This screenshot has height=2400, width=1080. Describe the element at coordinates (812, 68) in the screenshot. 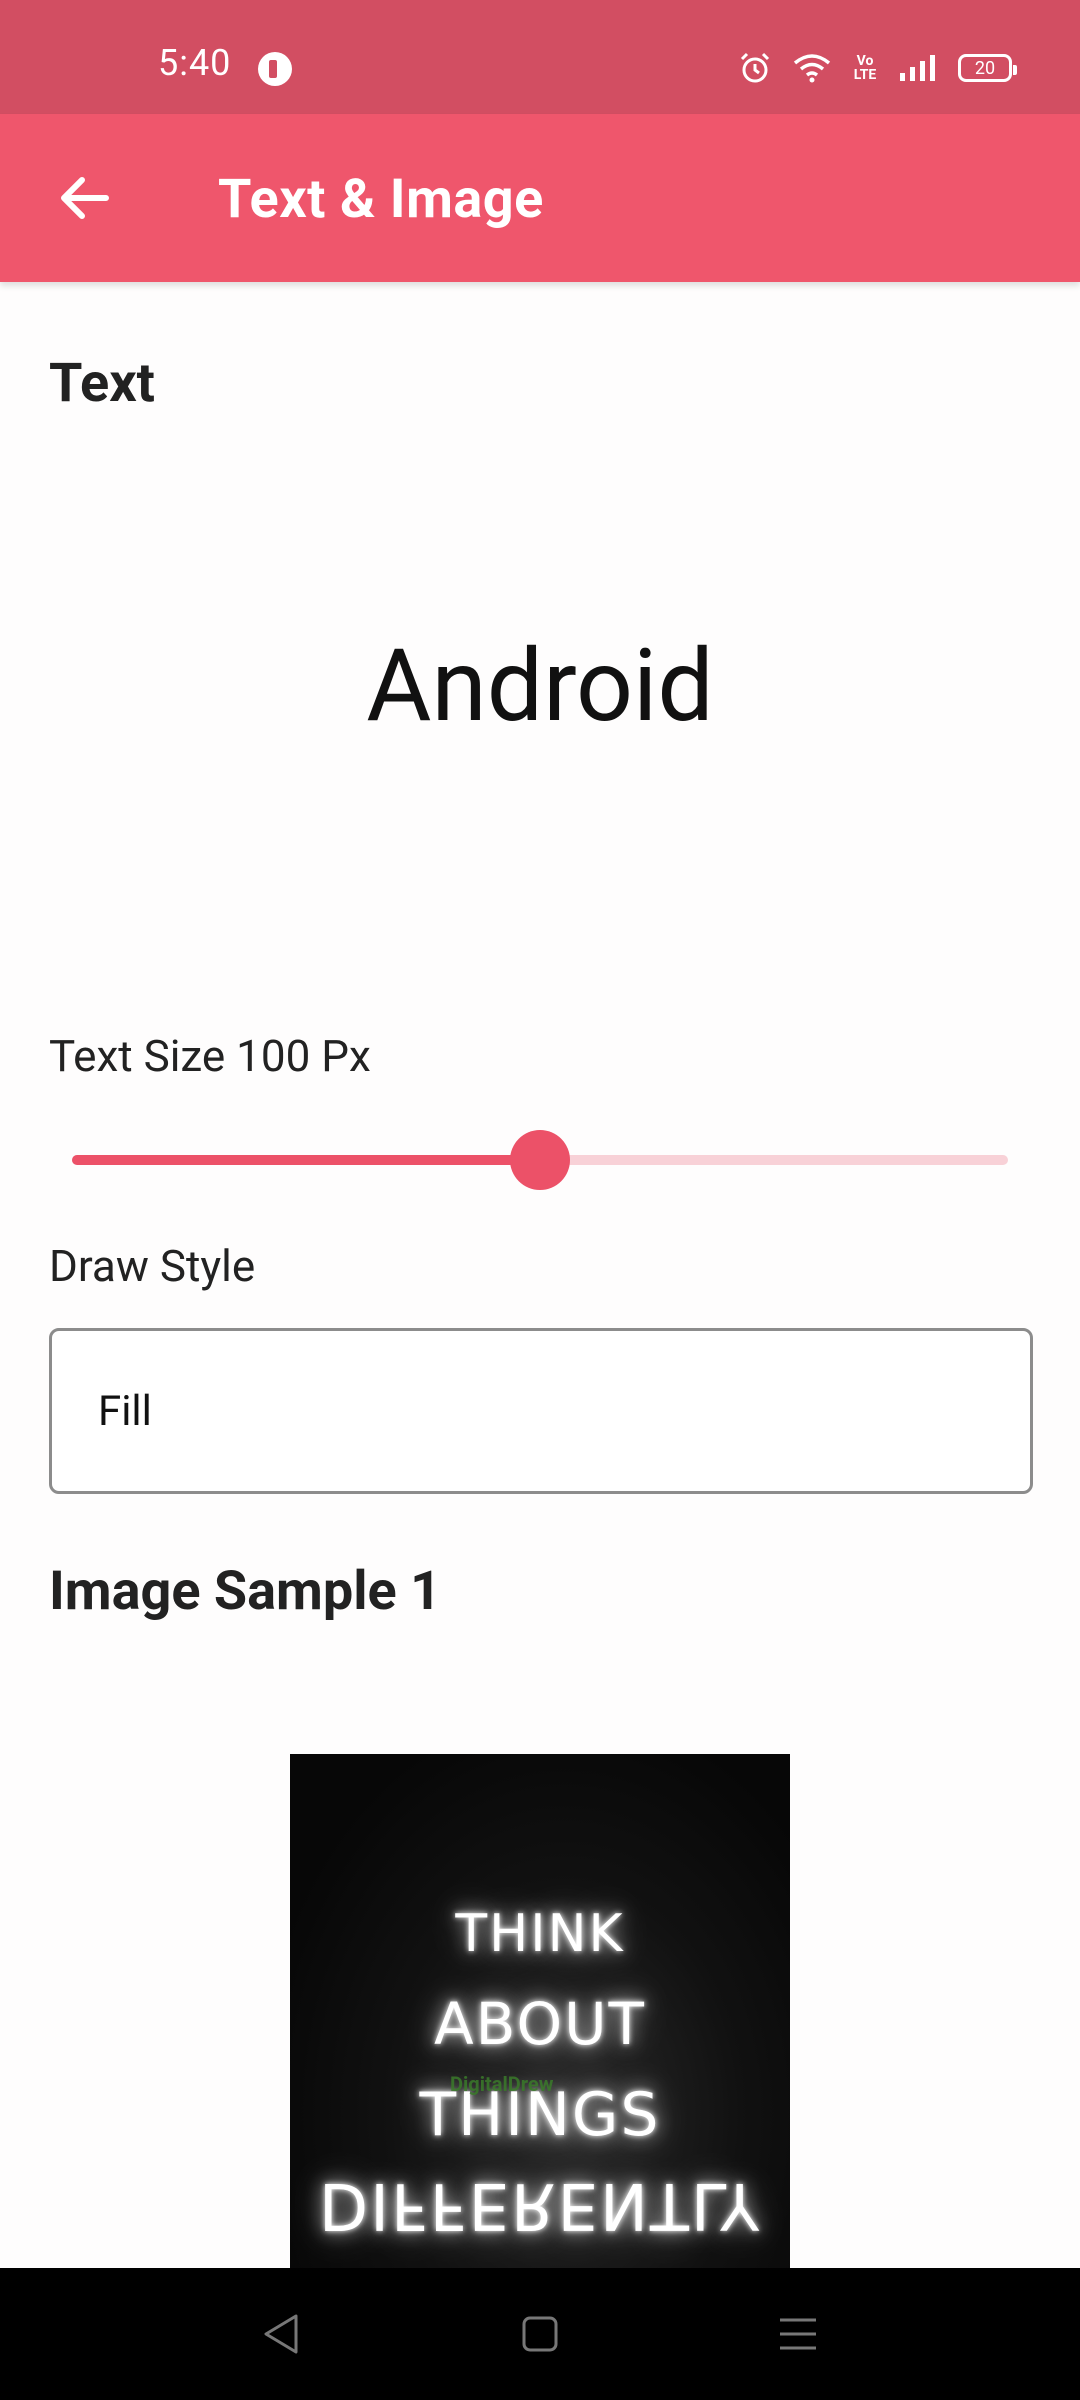

I see `wifi-icon` at that location.